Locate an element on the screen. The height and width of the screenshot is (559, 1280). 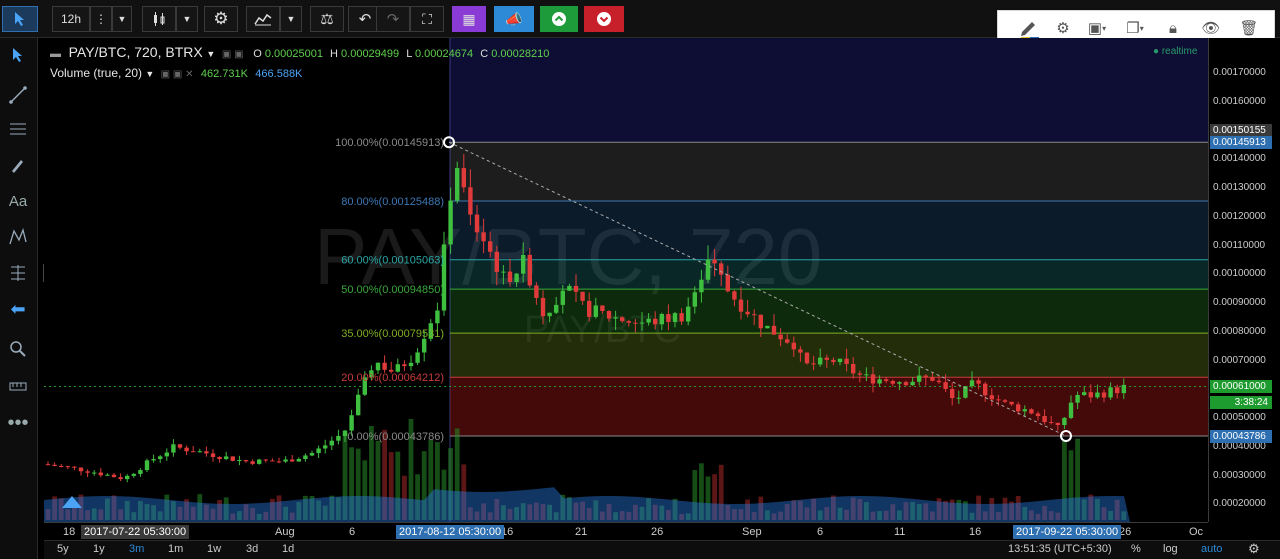
price-axis-label: 0.00030000 is located at coordinates (1239, 475).